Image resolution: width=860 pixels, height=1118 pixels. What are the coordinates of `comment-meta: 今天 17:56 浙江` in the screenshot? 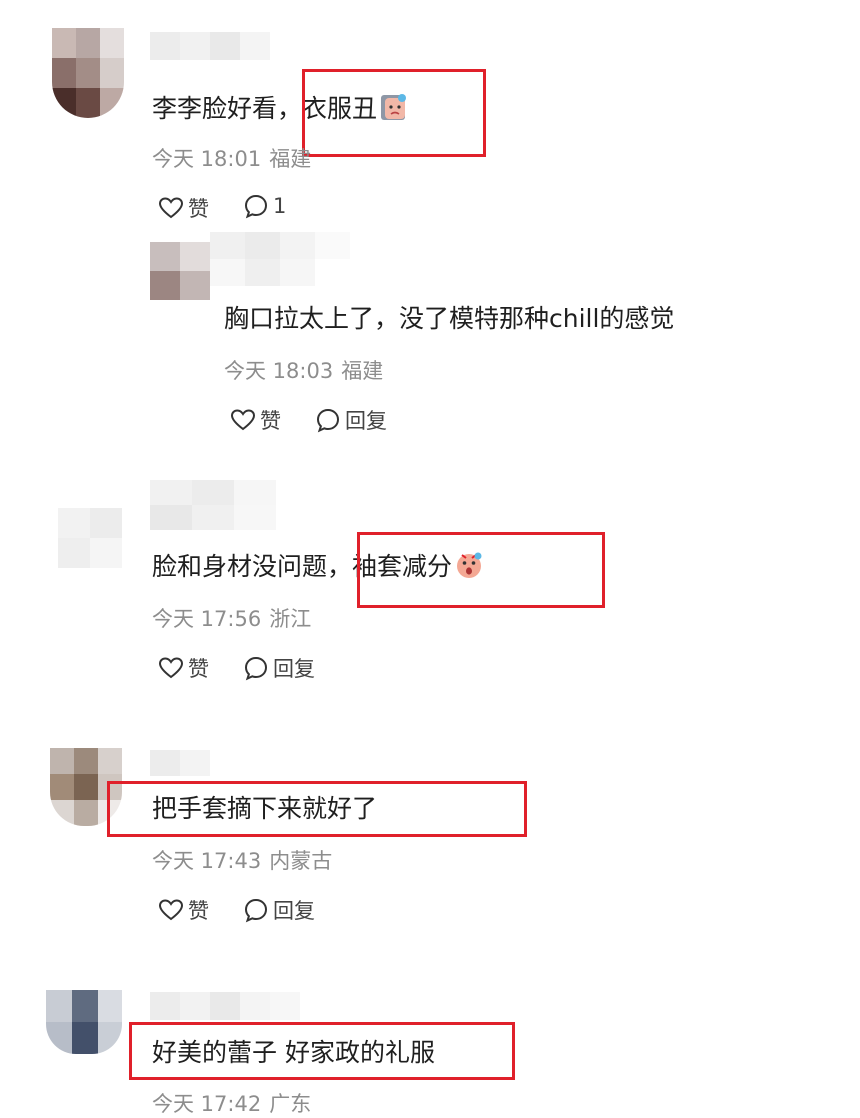 It's located at (231, 619).